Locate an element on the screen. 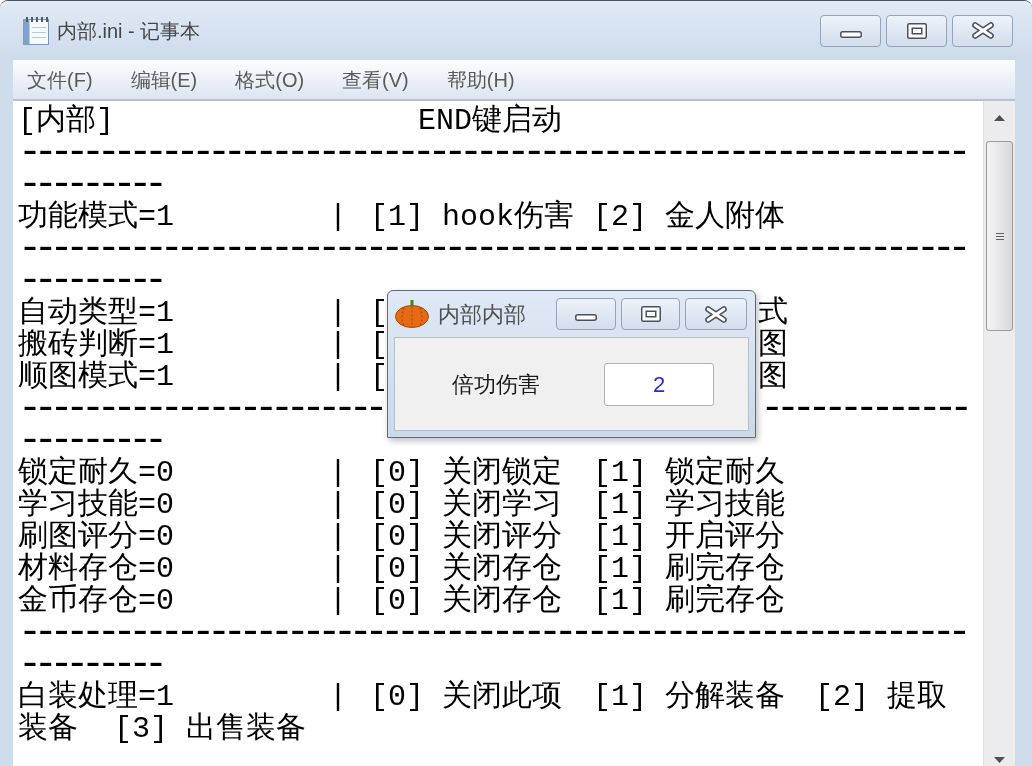 The height and width of the screenshot is (766, 1032). menu-item: 编辑(E) is located at coordinates (164, 79).